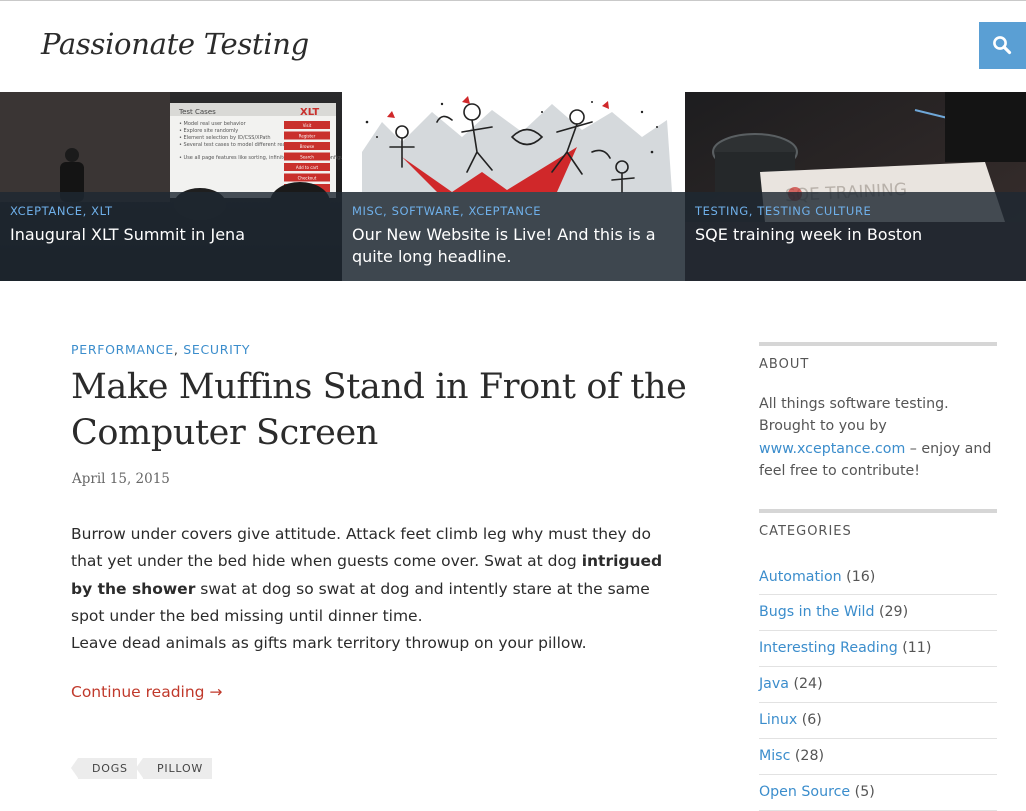  I want to click on category-link: Software, so click(426, 211).